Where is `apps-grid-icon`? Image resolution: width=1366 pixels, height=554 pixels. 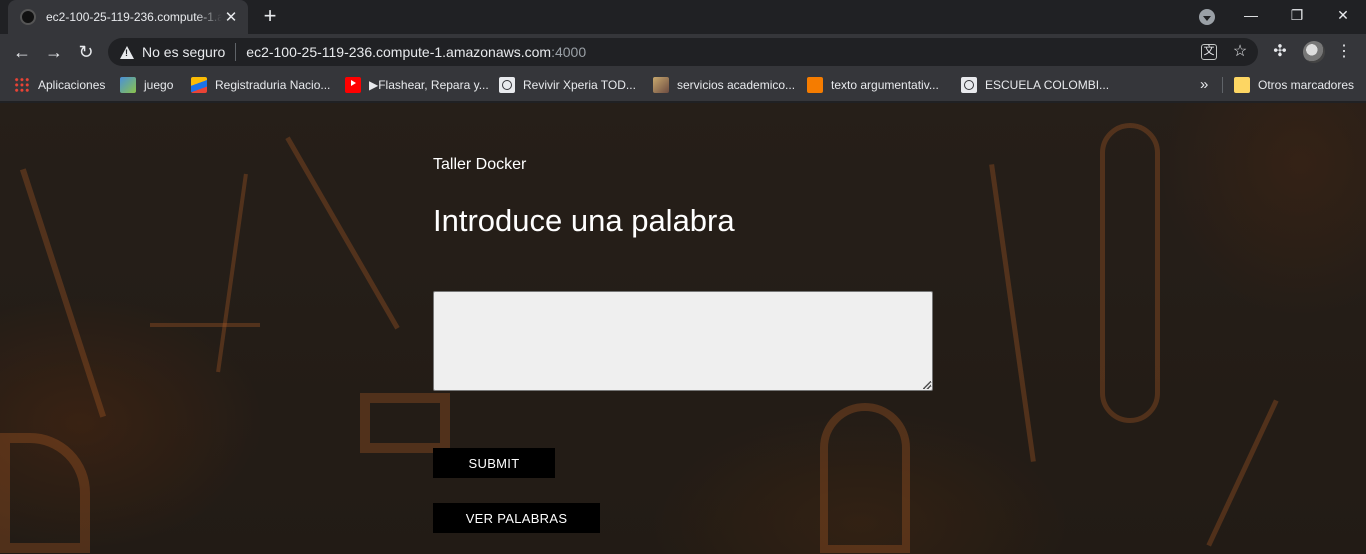
apps-grid-icon is located at coordinates (22, 85).